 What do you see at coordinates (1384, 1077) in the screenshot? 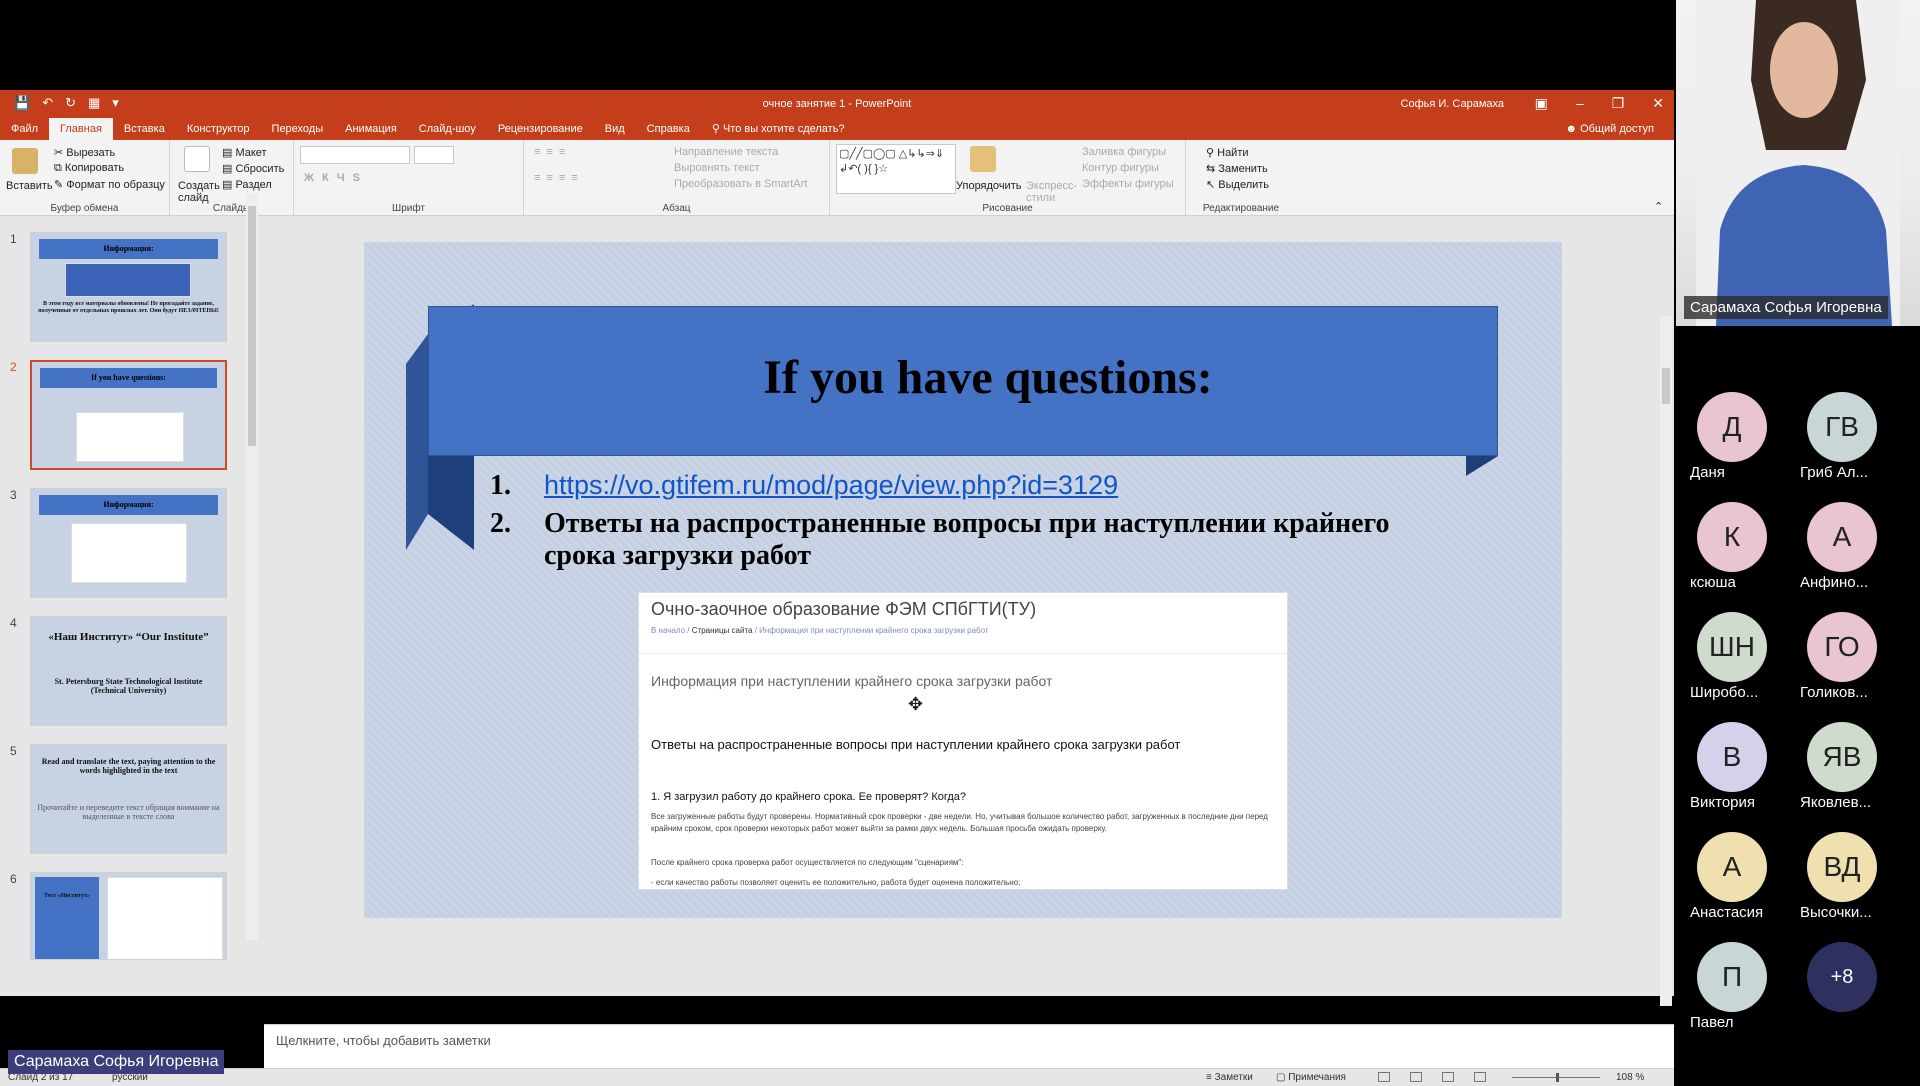
I see `normal-view-icon` at bounding box center [1384, 1077].